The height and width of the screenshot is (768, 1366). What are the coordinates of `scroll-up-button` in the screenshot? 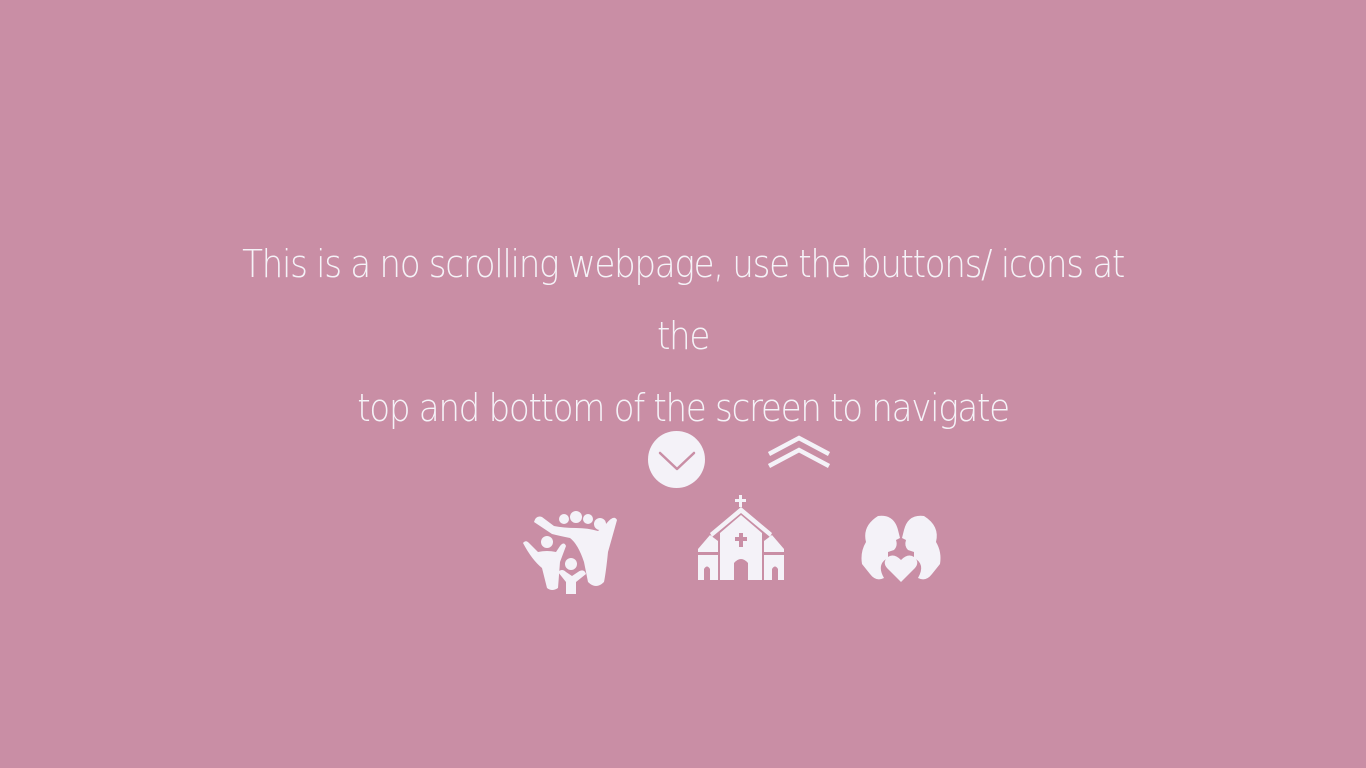 It's located at (799, 452).